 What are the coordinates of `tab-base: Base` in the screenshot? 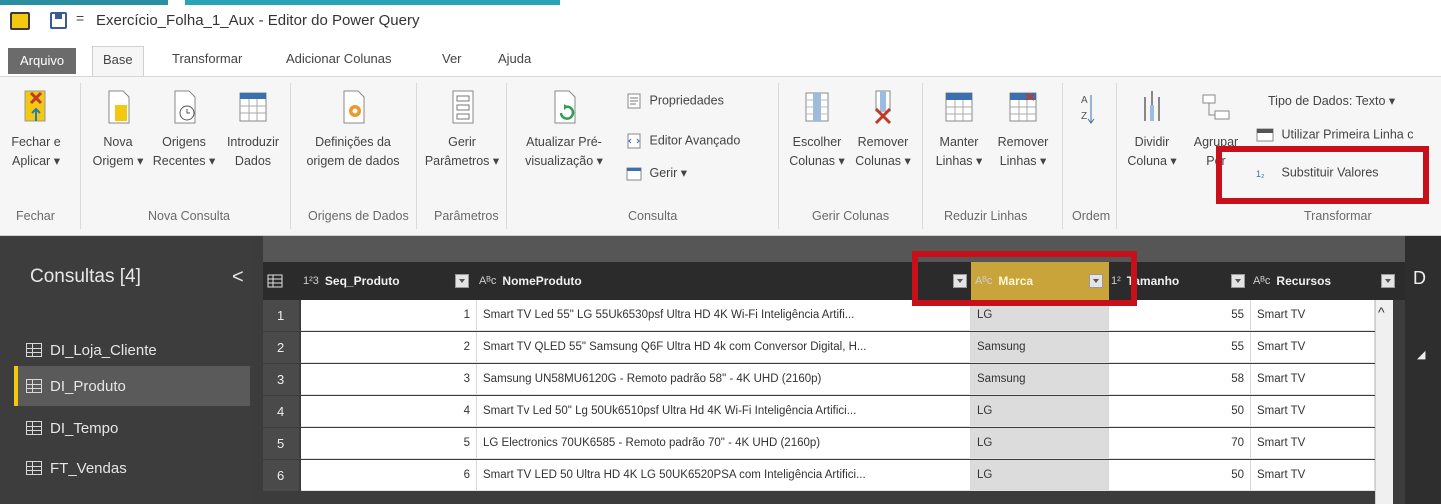 It's located at (118, 61).